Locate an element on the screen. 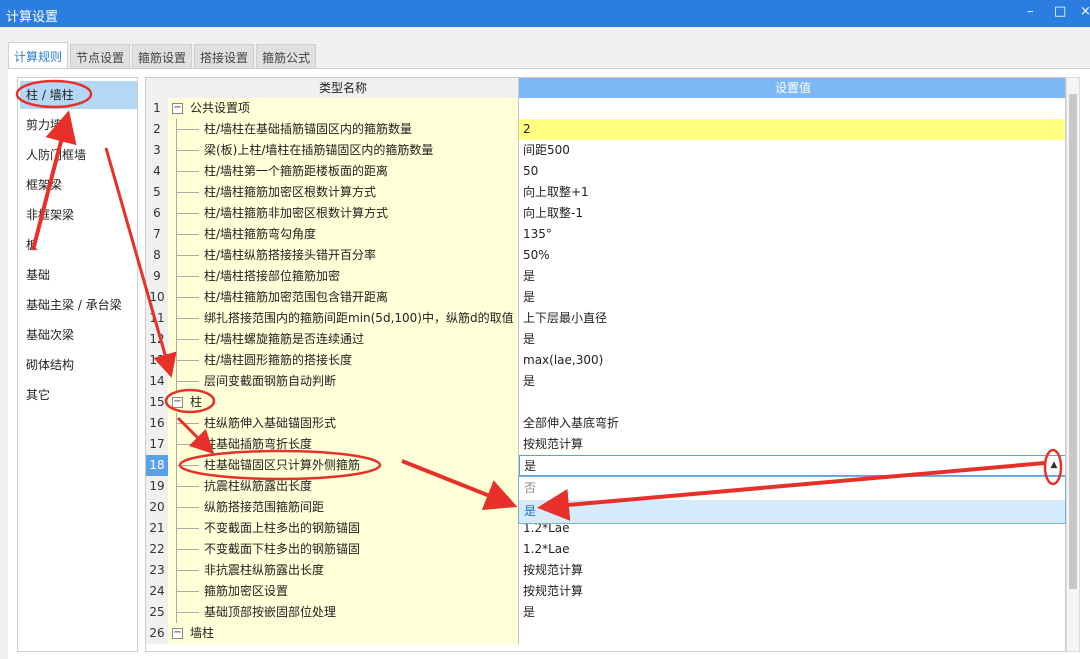 This screenshot has width=1090, height=659. row-number-header is located at coordinates (157, 88).